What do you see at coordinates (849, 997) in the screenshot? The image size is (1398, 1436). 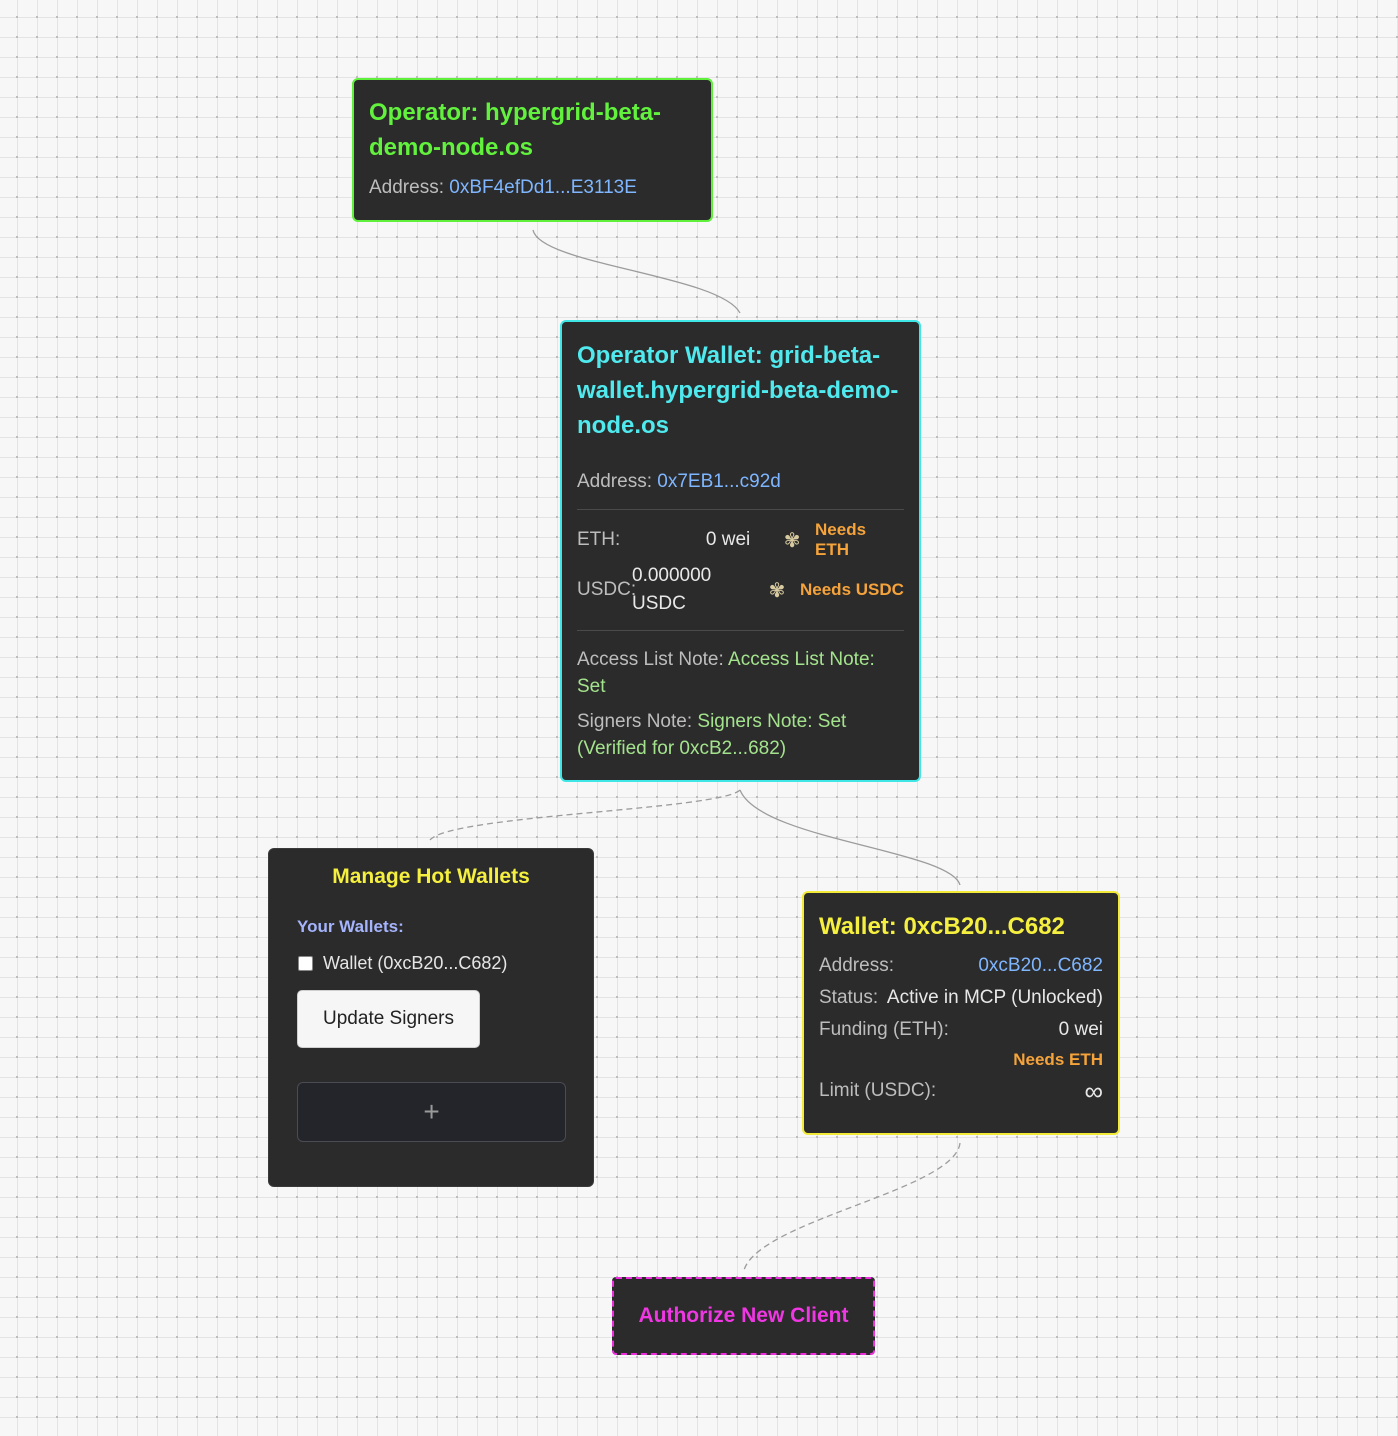 I see `hot-wallet-status-label: Status:` at bounding box center [849, 997].